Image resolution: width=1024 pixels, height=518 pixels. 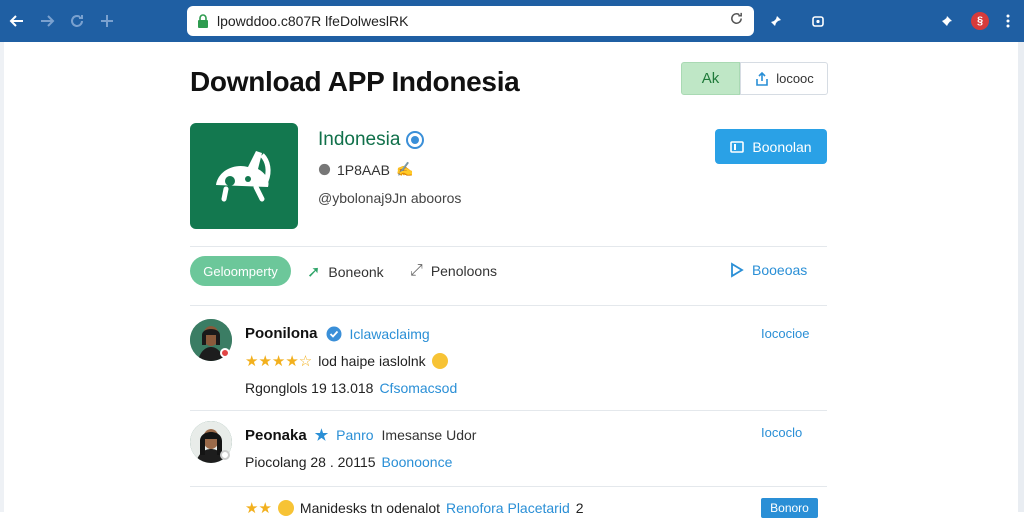 What do you see at coordinates (1021, 277) in the screenshot?
I see `scrollbar` at bounding box center [1021, 277].